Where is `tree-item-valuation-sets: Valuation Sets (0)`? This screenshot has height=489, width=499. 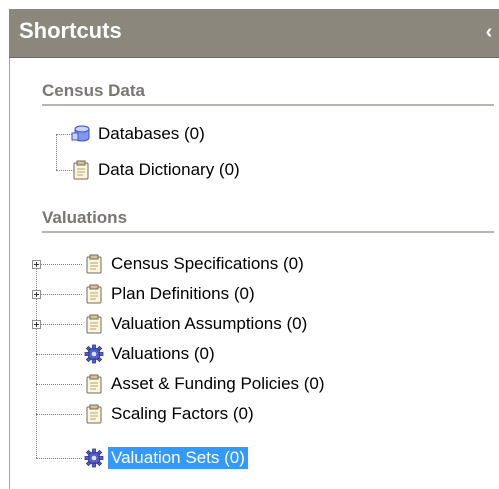 tree-item-valuation-sets: Valuation Sets (0) is located at coordinates (166, 458).